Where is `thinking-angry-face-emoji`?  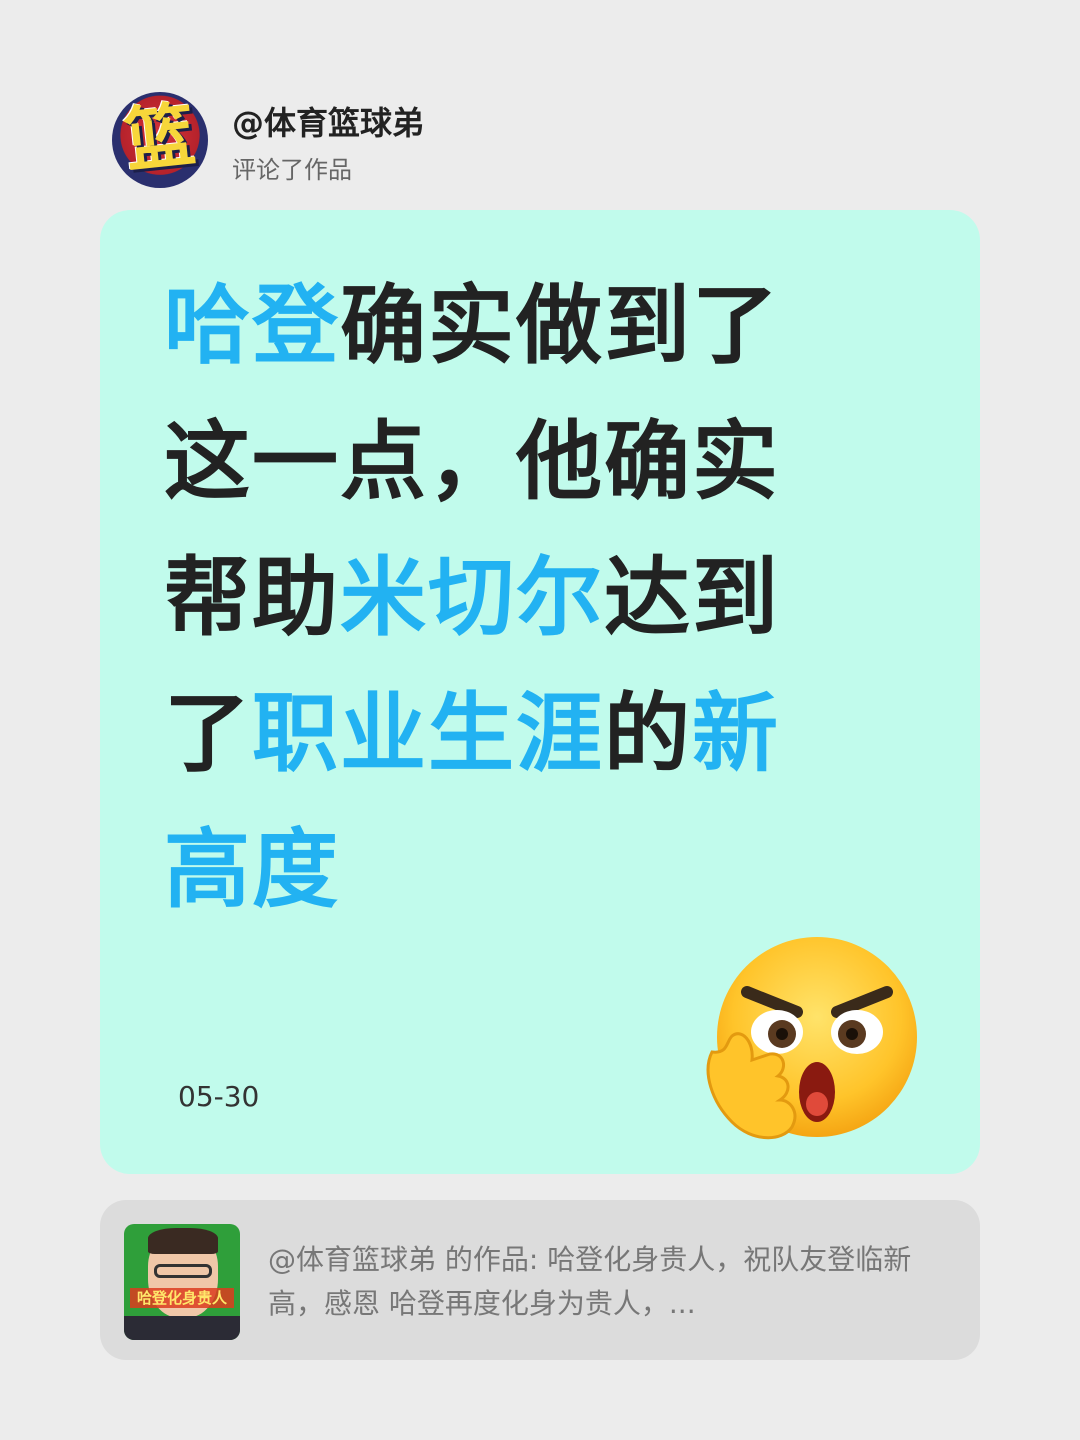 thinking-angry-face-emoji is located at coordinates (811, 1038).